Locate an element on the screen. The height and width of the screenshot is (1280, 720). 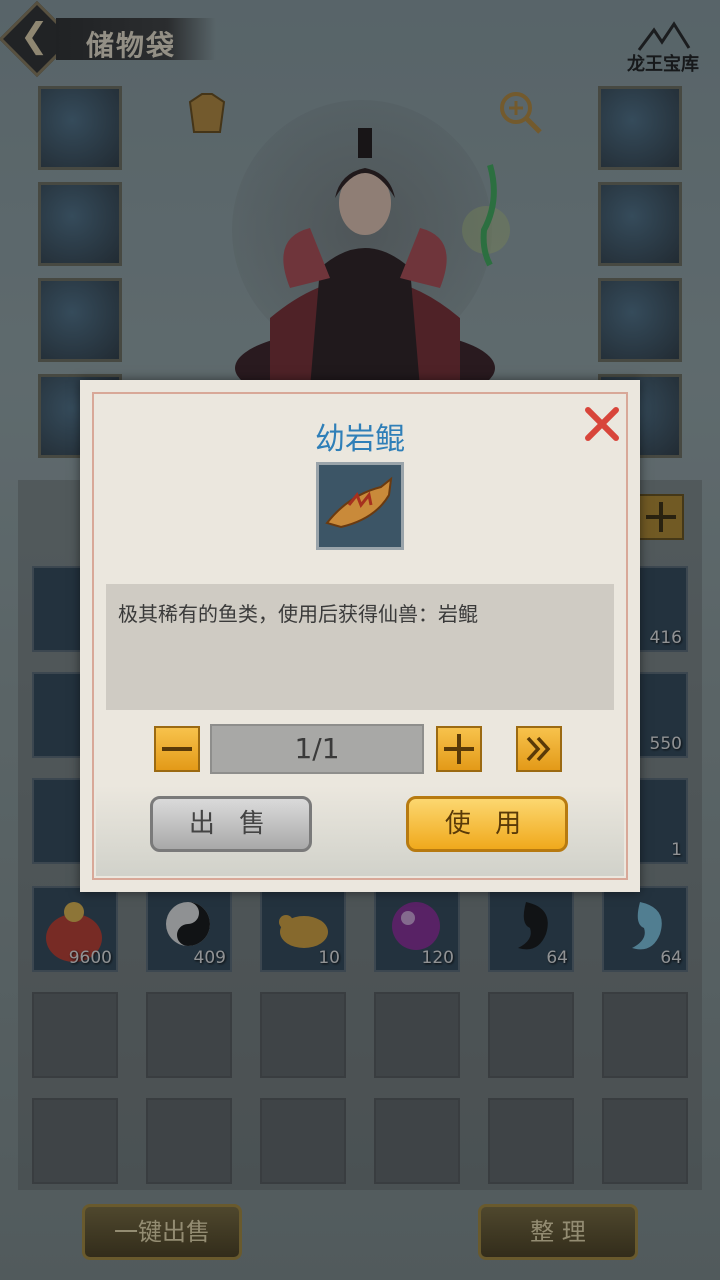
double-chevron-right-icon is located at coordinates (538, 749).